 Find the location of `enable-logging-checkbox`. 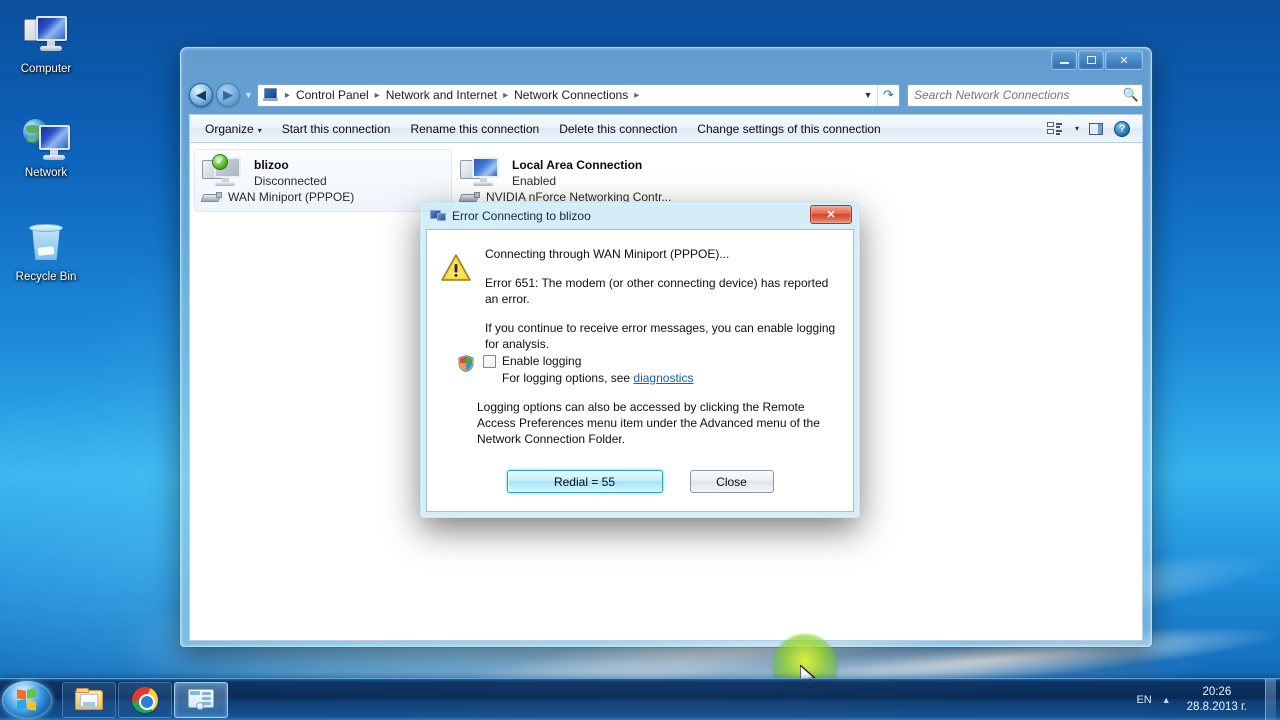

enable-logging-checkbox is located at coordinates (489, 361).